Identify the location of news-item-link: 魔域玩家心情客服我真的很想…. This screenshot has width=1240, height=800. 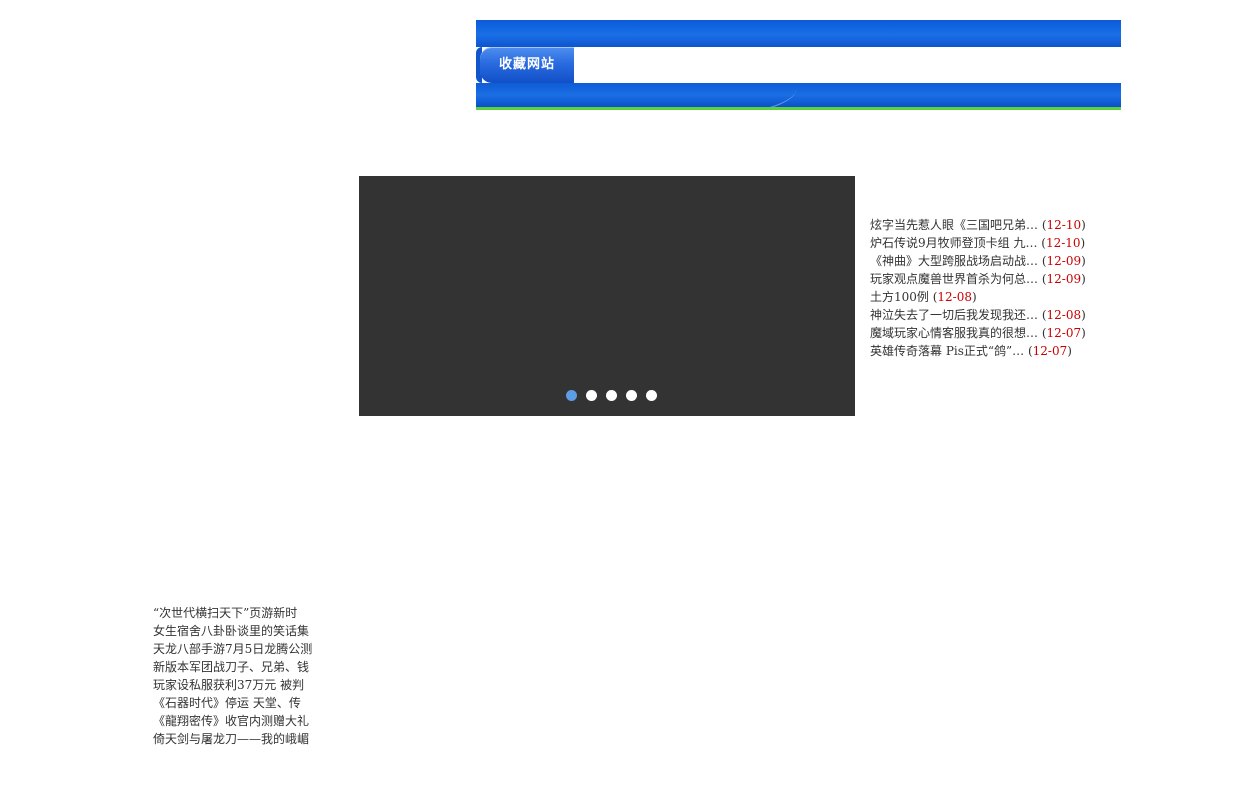
(954, 333).